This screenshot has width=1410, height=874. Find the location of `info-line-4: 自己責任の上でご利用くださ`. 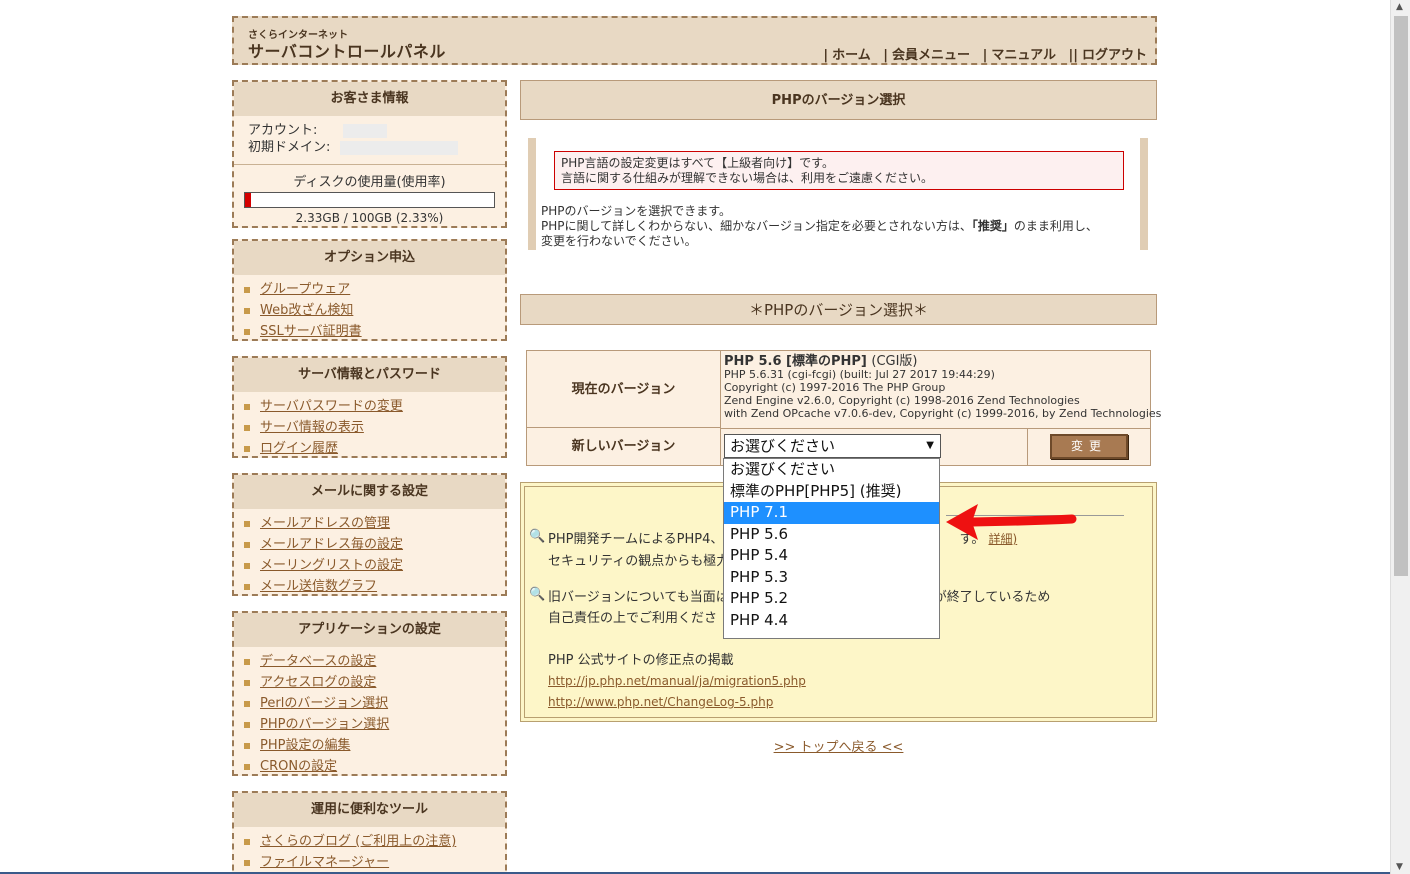

info-line-4: 自己責任の上でご利用くださ is located at coordinates (633, 618).